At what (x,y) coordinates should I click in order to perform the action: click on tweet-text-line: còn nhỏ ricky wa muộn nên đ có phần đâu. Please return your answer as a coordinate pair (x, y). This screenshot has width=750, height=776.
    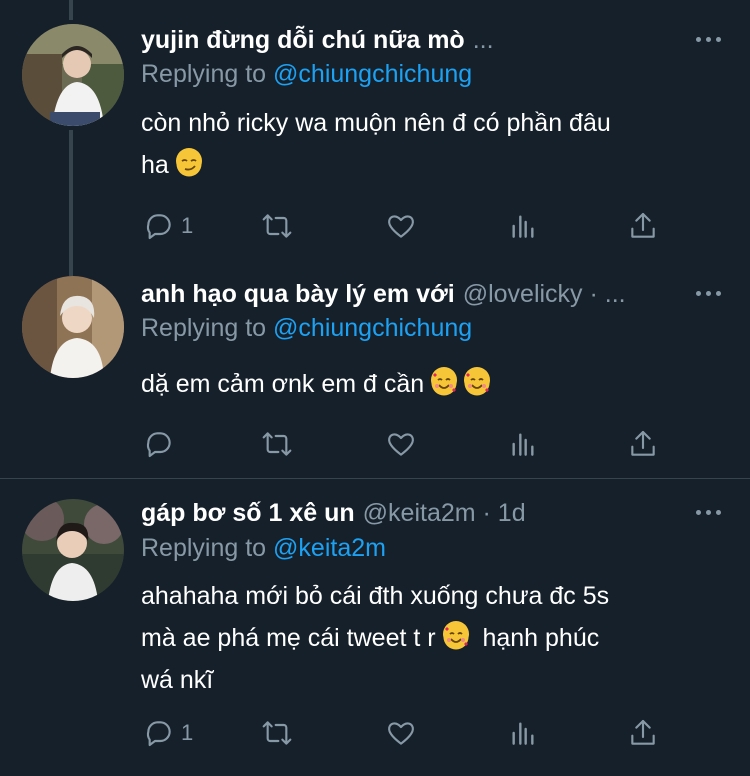
    Looking at the image, I should click on (376, 123).